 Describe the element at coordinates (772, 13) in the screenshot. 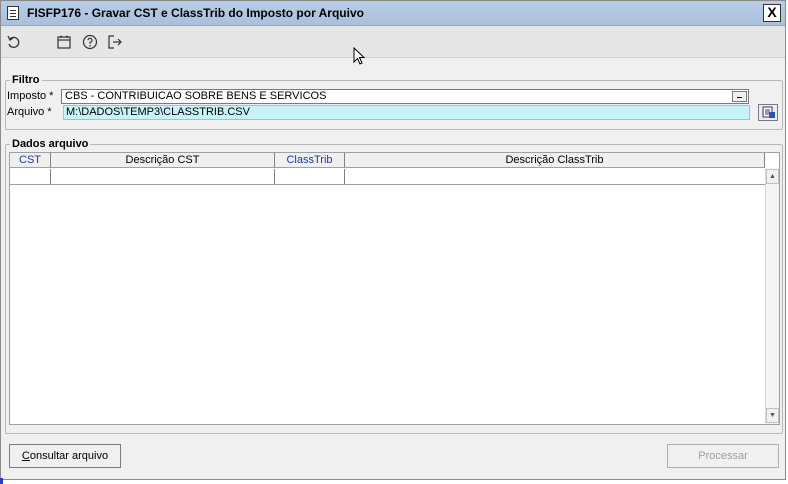

I see `close-button: X` at that location.